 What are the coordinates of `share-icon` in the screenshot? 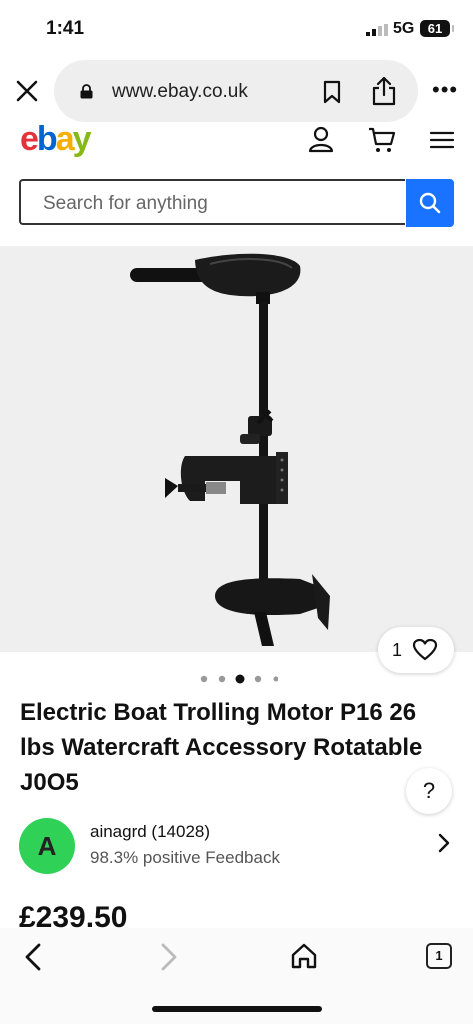 It's located at (384, 91).